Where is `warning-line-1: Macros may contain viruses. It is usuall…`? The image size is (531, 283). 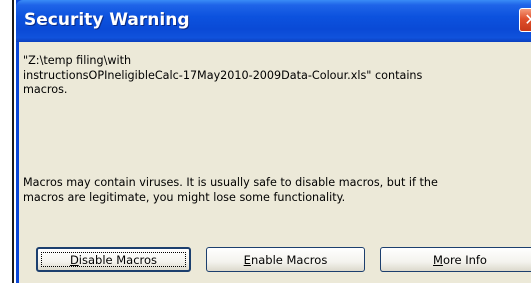
warning-line-1: Macros may contain viruses. It is usuall… is located at coordinates (230, 182).